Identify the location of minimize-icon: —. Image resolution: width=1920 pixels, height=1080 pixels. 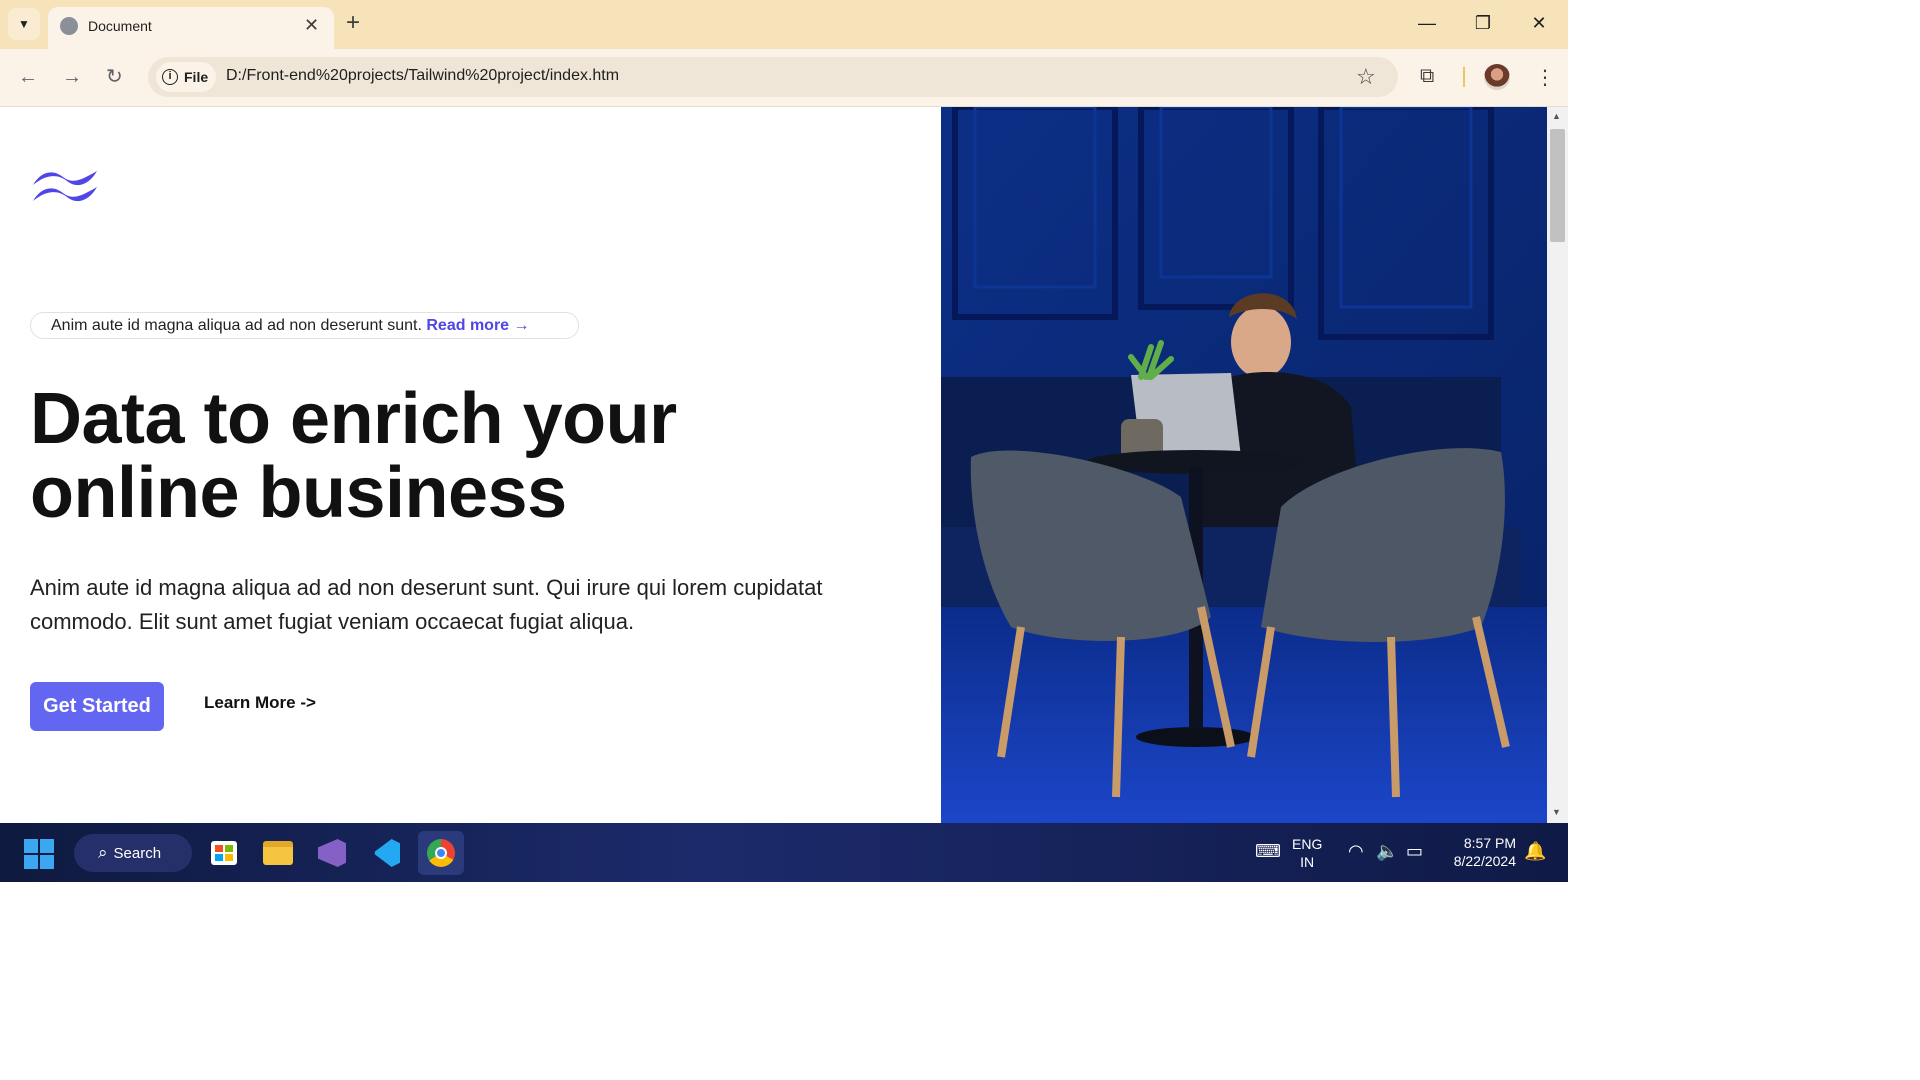
(1427, 23).